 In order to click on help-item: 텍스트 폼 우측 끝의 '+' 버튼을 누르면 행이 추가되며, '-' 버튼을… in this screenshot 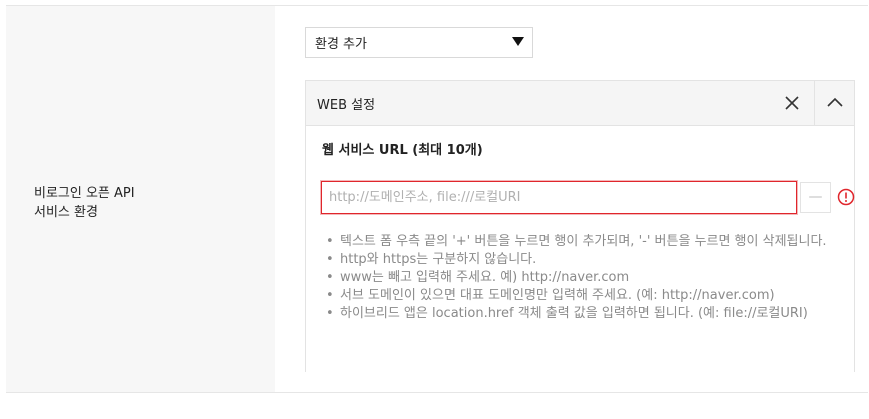, I will do `click(581, 242)`.